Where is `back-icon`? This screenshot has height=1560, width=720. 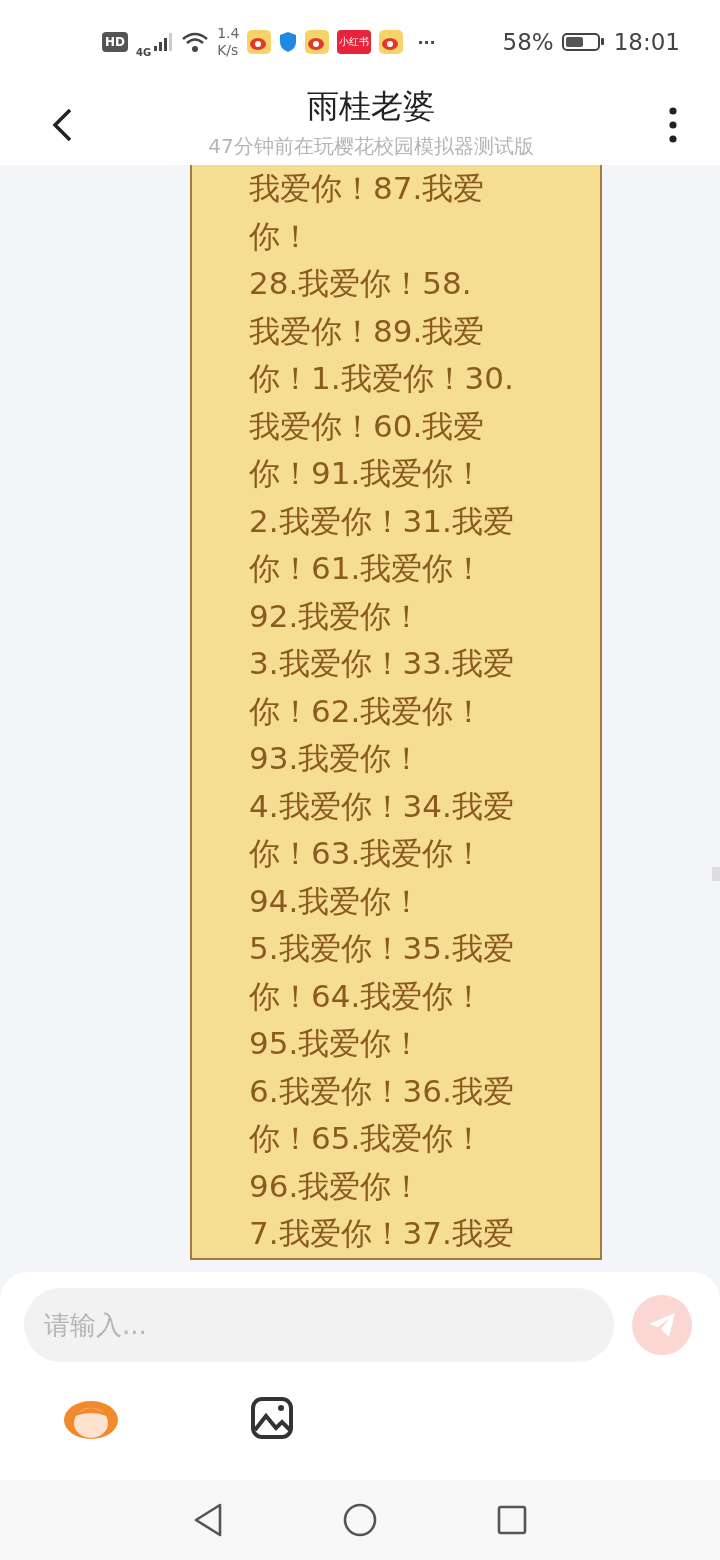 back-icon is located at coordinates (62, 124).